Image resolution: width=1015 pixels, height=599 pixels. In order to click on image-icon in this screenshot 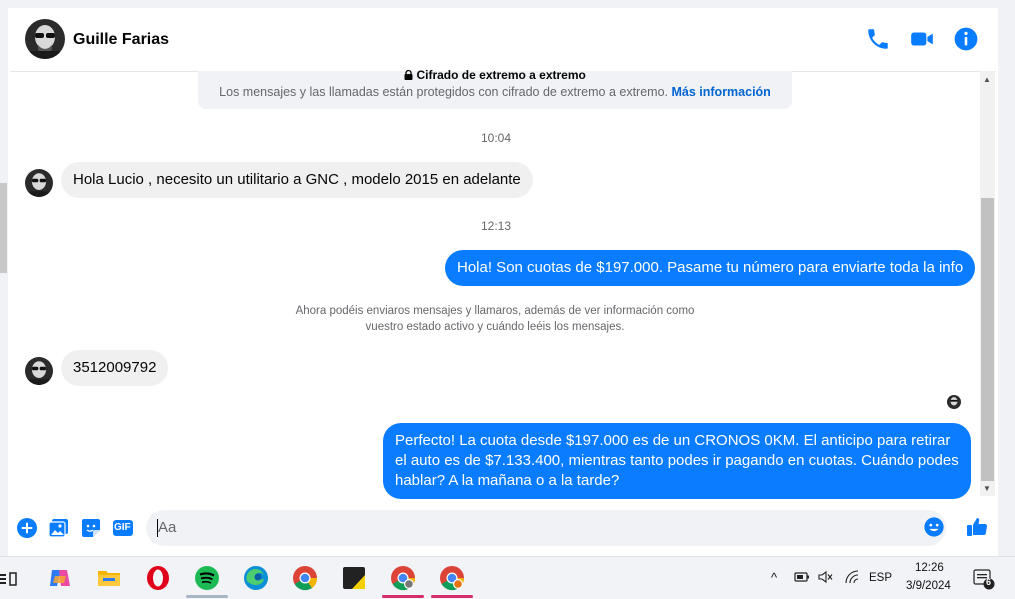, I will do `click(59, 528)`.